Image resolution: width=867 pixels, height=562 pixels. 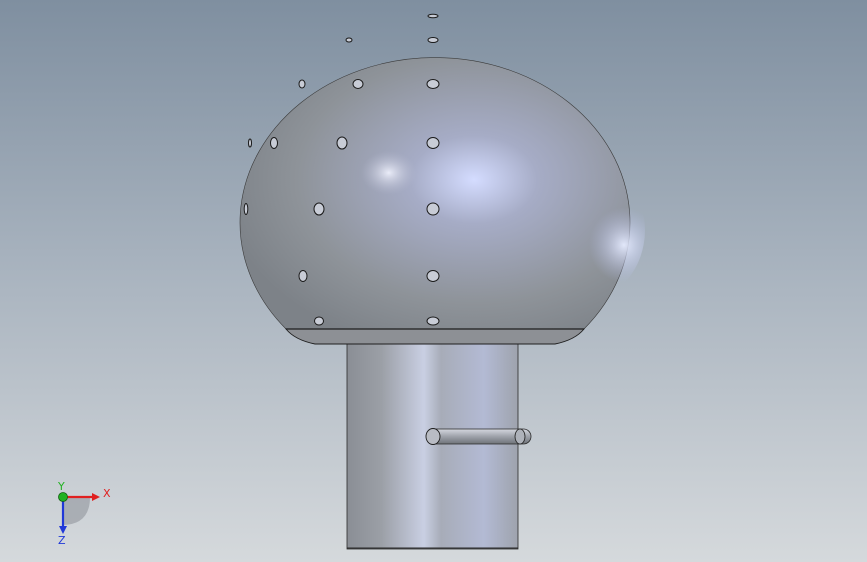 I want to click on y-axis-dot, so click(x=63, y=497).